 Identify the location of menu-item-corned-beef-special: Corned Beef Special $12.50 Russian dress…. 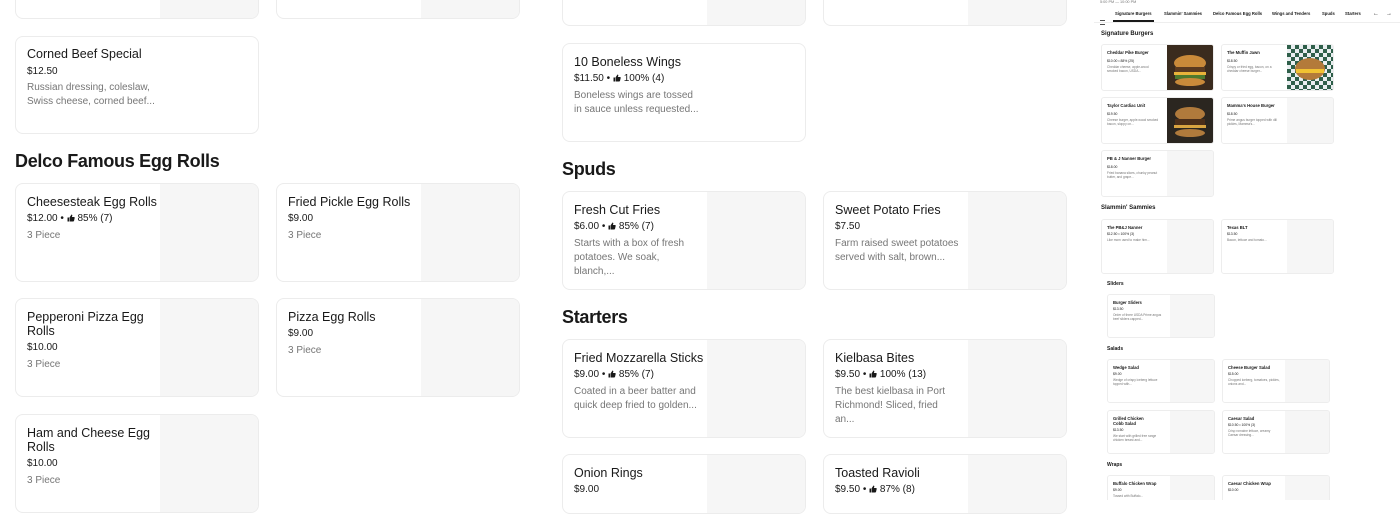
(137, 85).